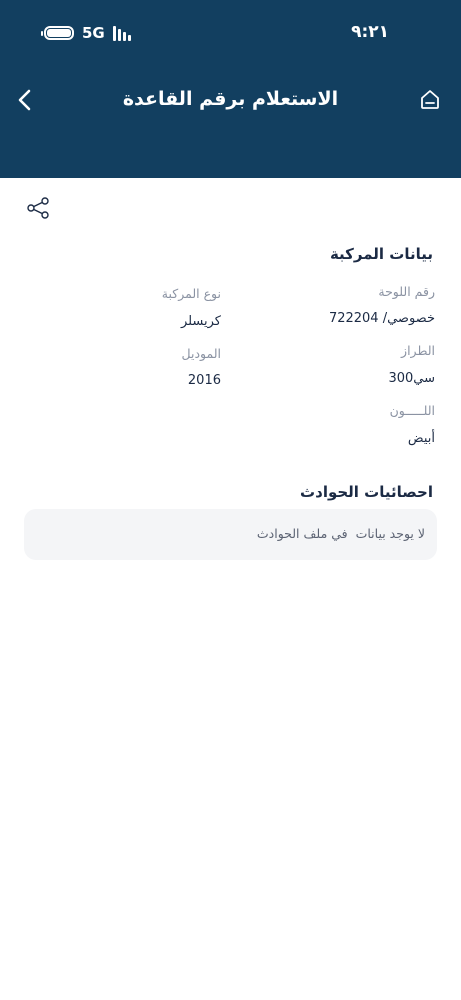 This screenshot has height=1000, width=461. What do you see at coordinates (366, 492) in the screenshot?
I see `accidents-section-title: احصائيات الحوادث` at bounding box center [366, 492].